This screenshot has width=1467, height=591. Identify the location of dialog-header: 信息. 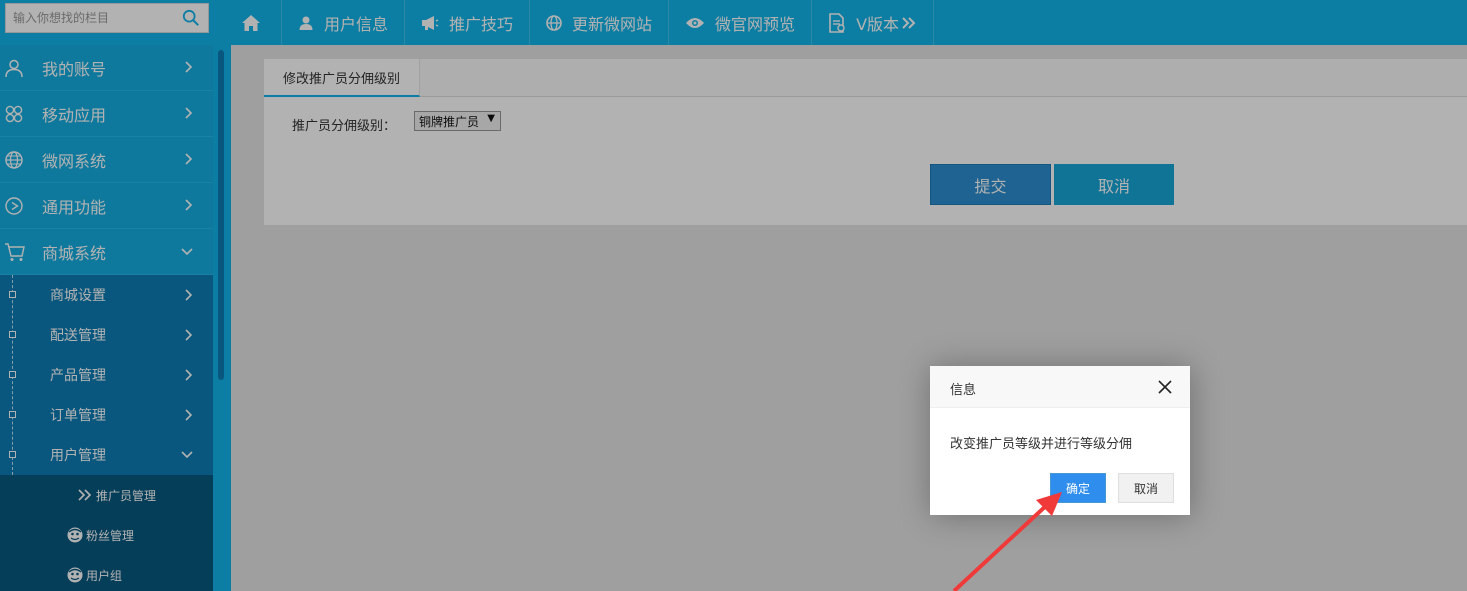
(1060, 387).